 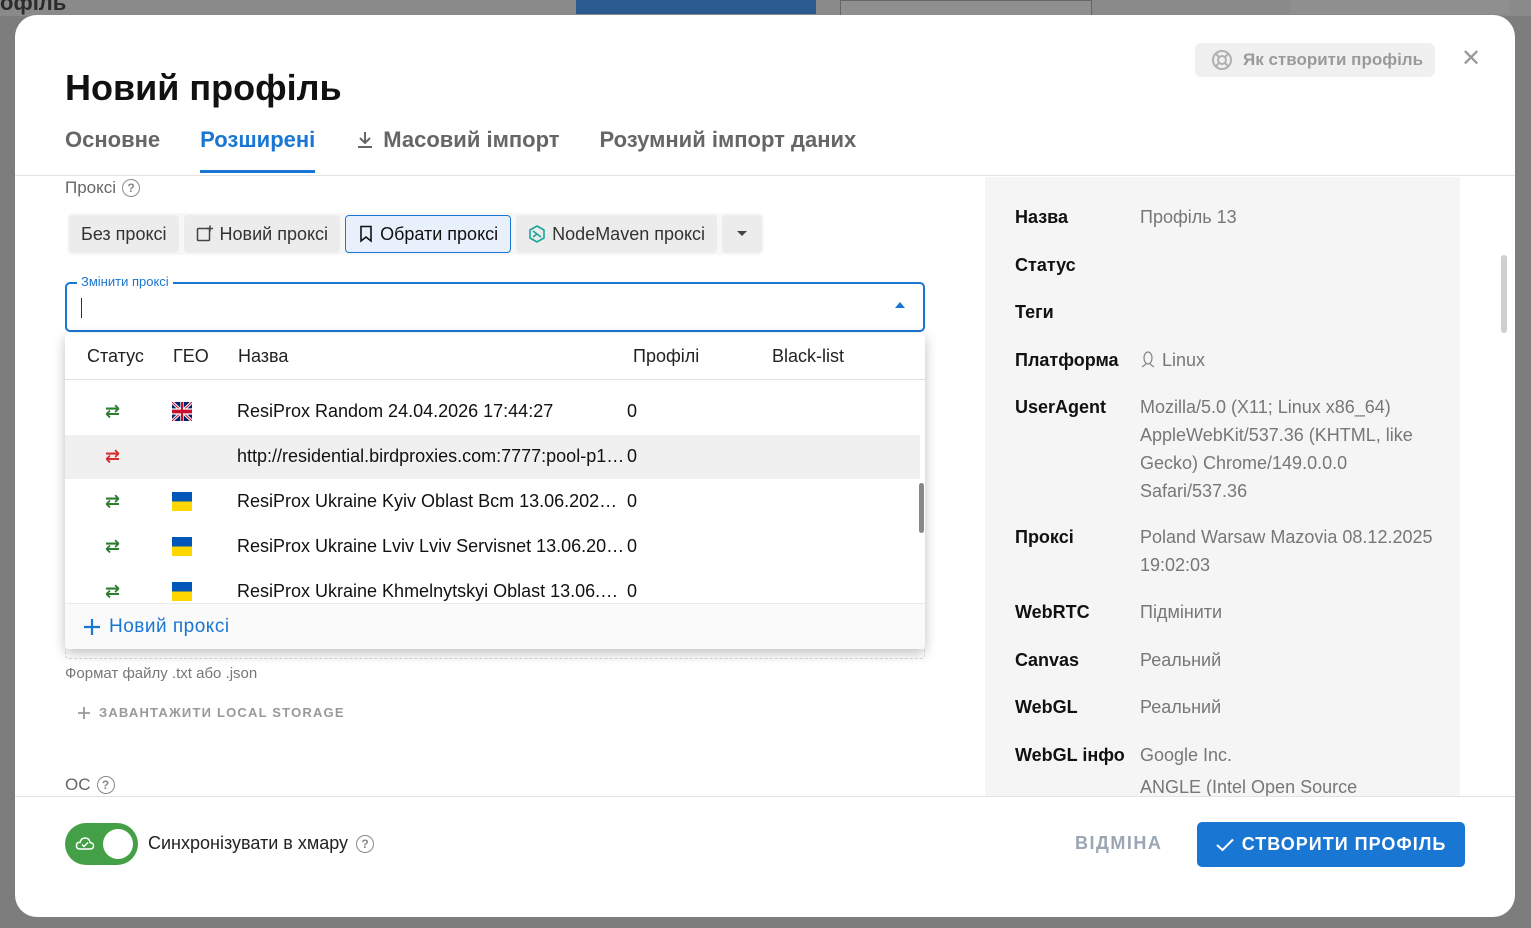 I want to click on create-profile-label: СТВОРИТИ ПРОФІЛЬ, so click(x=1344, y=844).